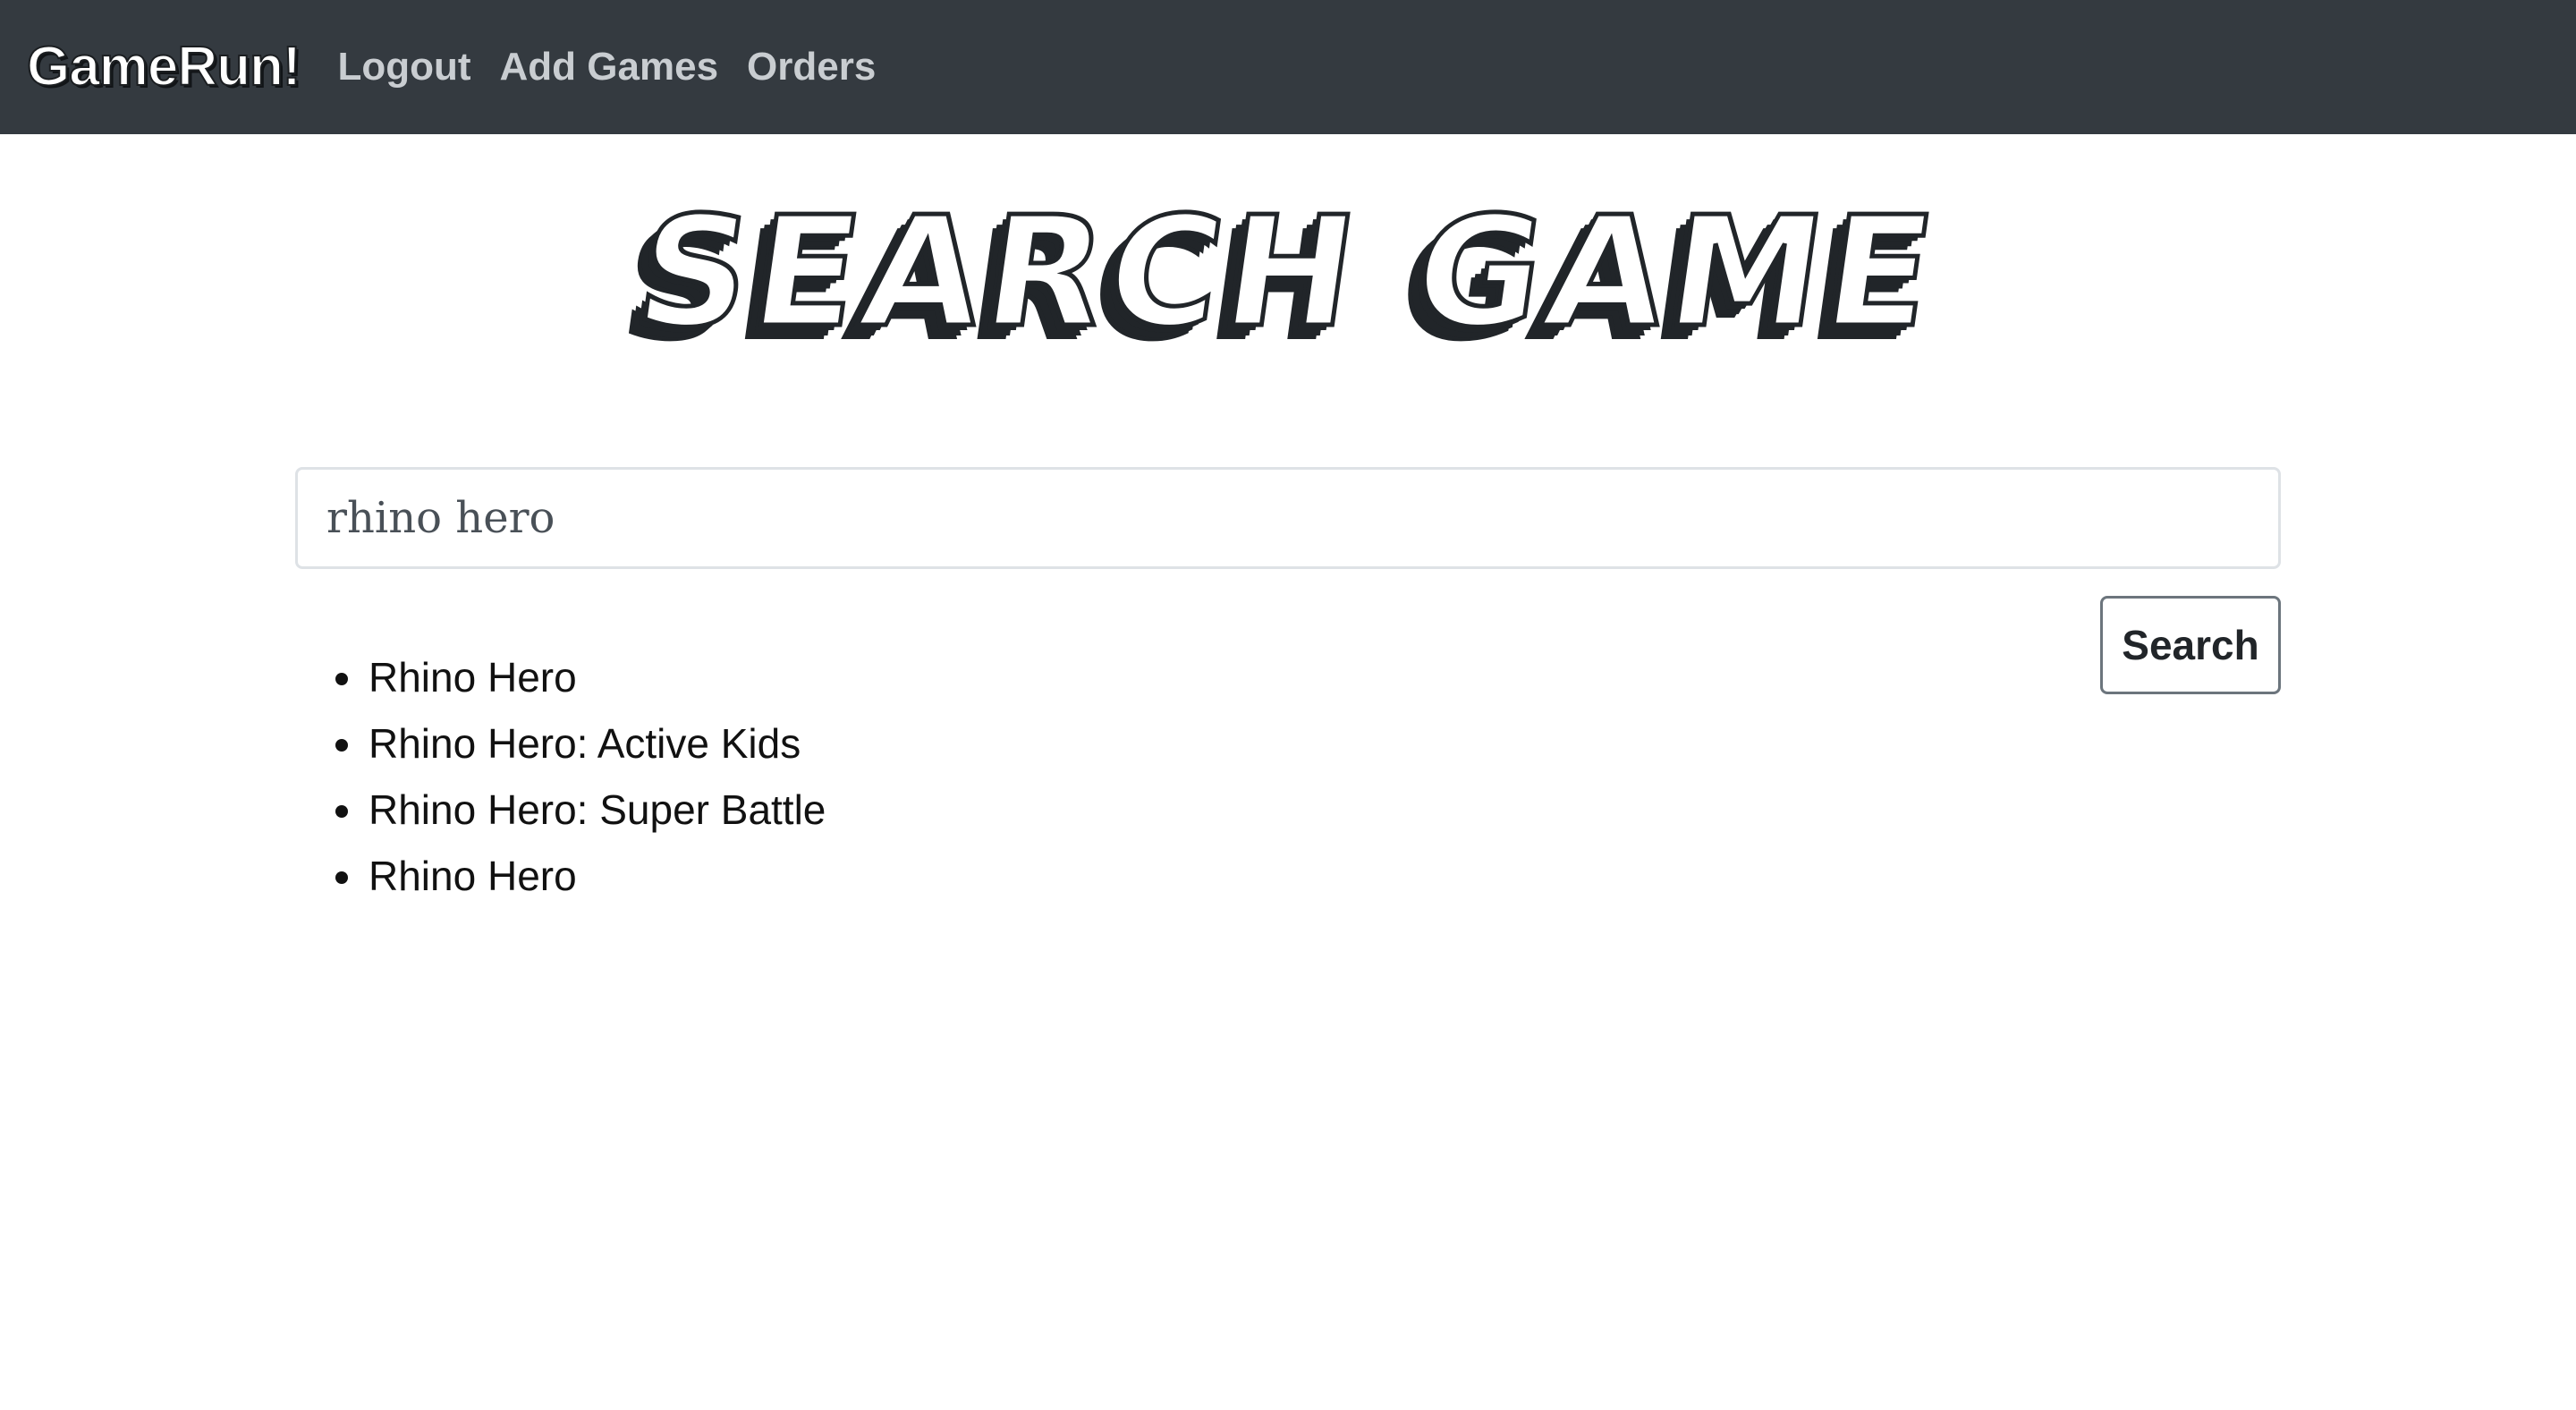  I want to click on nav-link-add-games: Add Games, so click(609, 67).